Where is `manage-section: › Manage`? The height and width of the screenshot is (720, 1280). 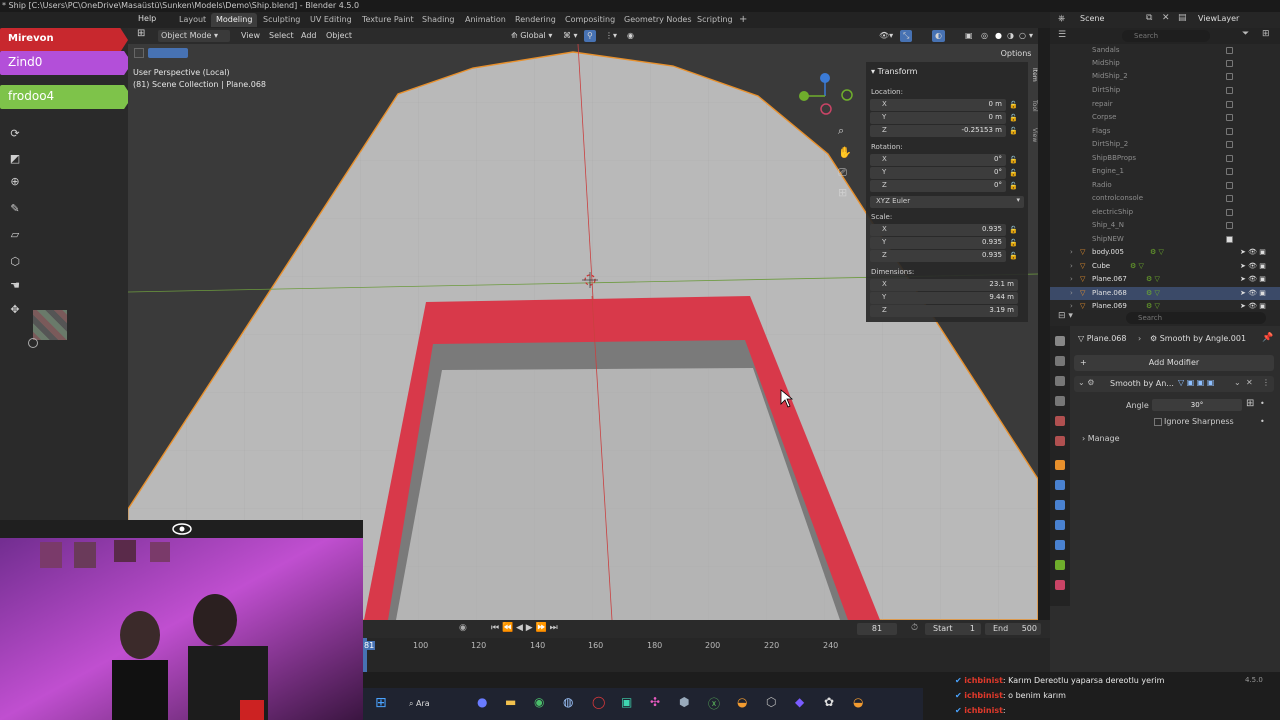 manage-section: › Manage is located at coordinates (1101, 438).